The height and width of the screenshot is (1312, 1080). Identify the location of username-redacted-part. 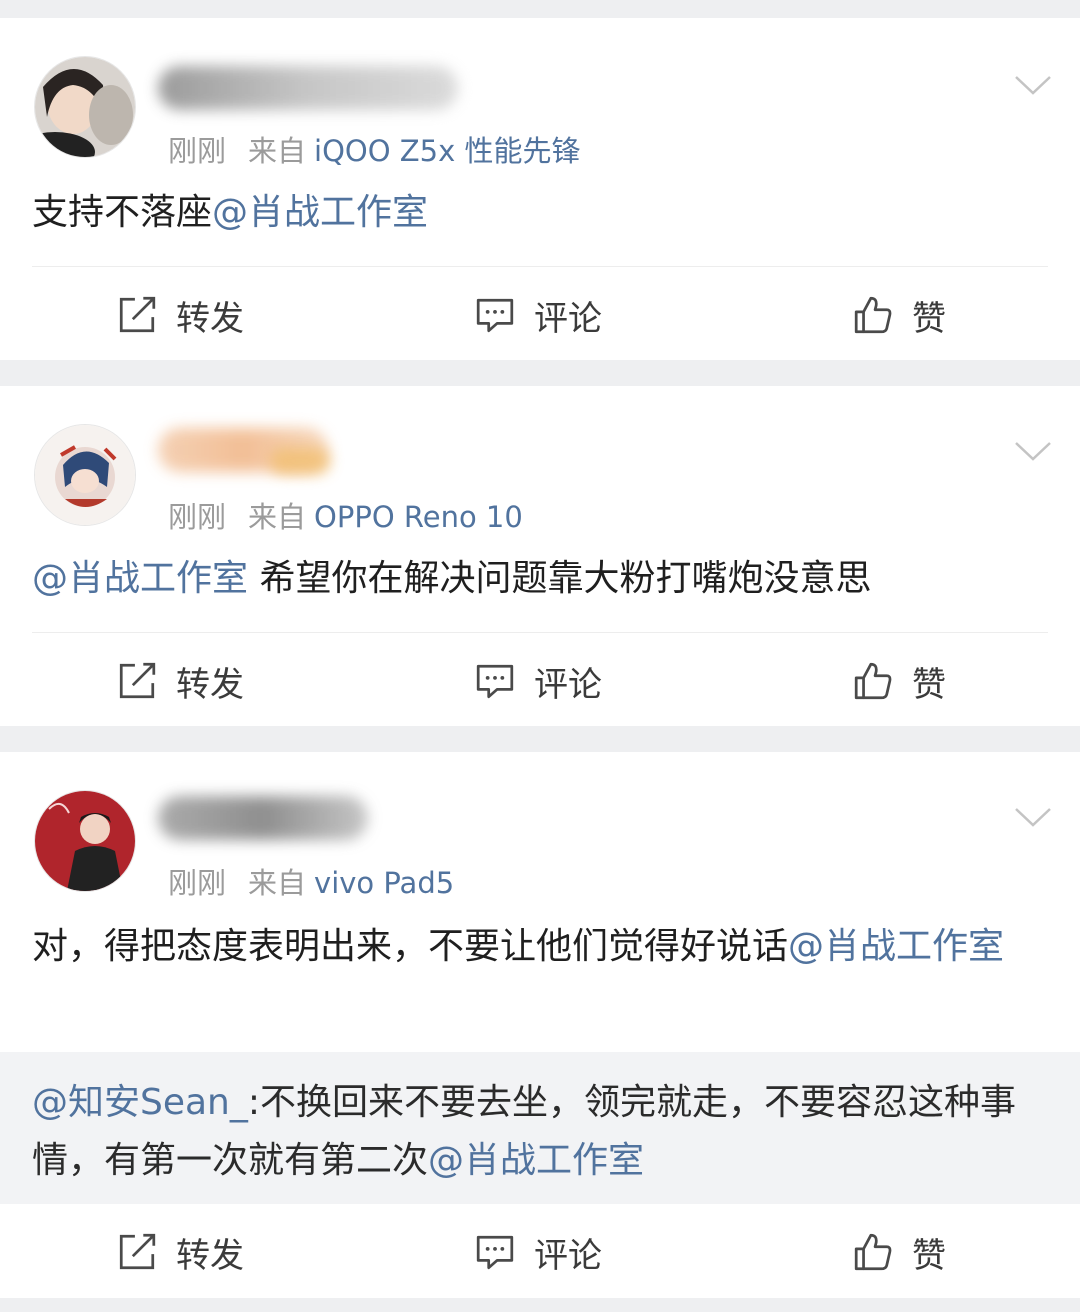
(300, 461).